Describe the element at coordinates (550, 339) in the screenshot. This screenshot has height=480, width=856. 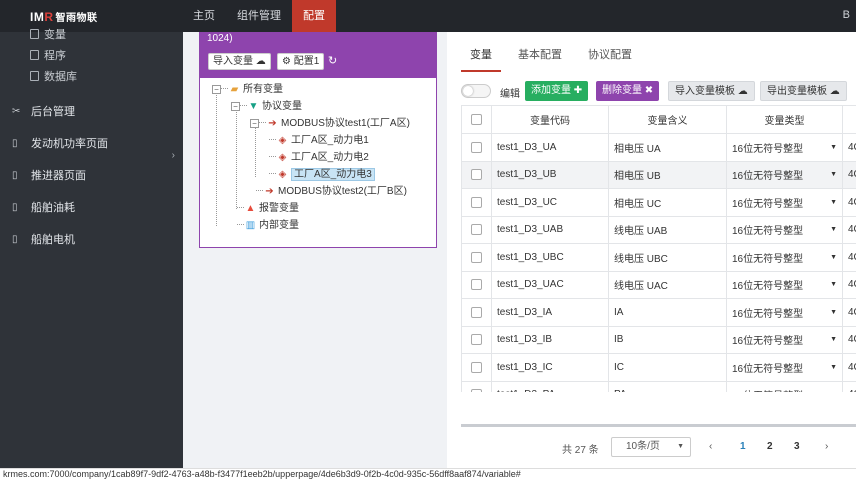
I see `cell-code: test1_D3_IB` at that location.